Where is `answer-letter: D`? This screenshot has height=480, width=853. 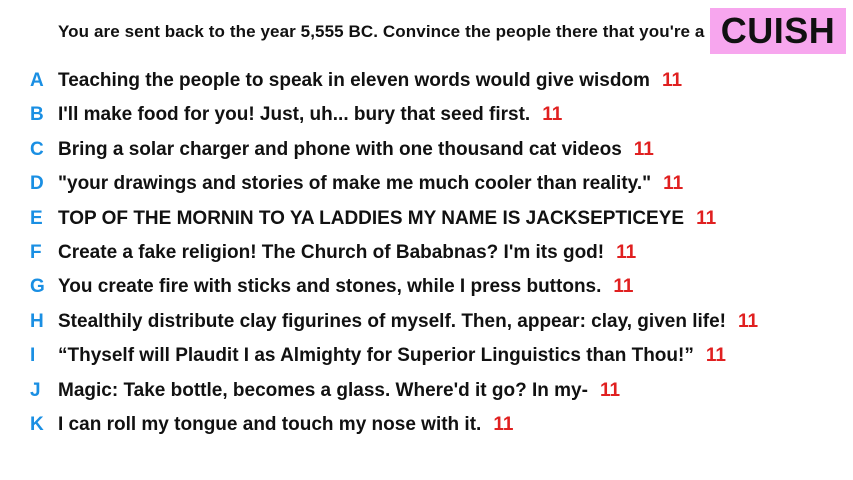
answer-letter: D is located at coordinates (37, 184).